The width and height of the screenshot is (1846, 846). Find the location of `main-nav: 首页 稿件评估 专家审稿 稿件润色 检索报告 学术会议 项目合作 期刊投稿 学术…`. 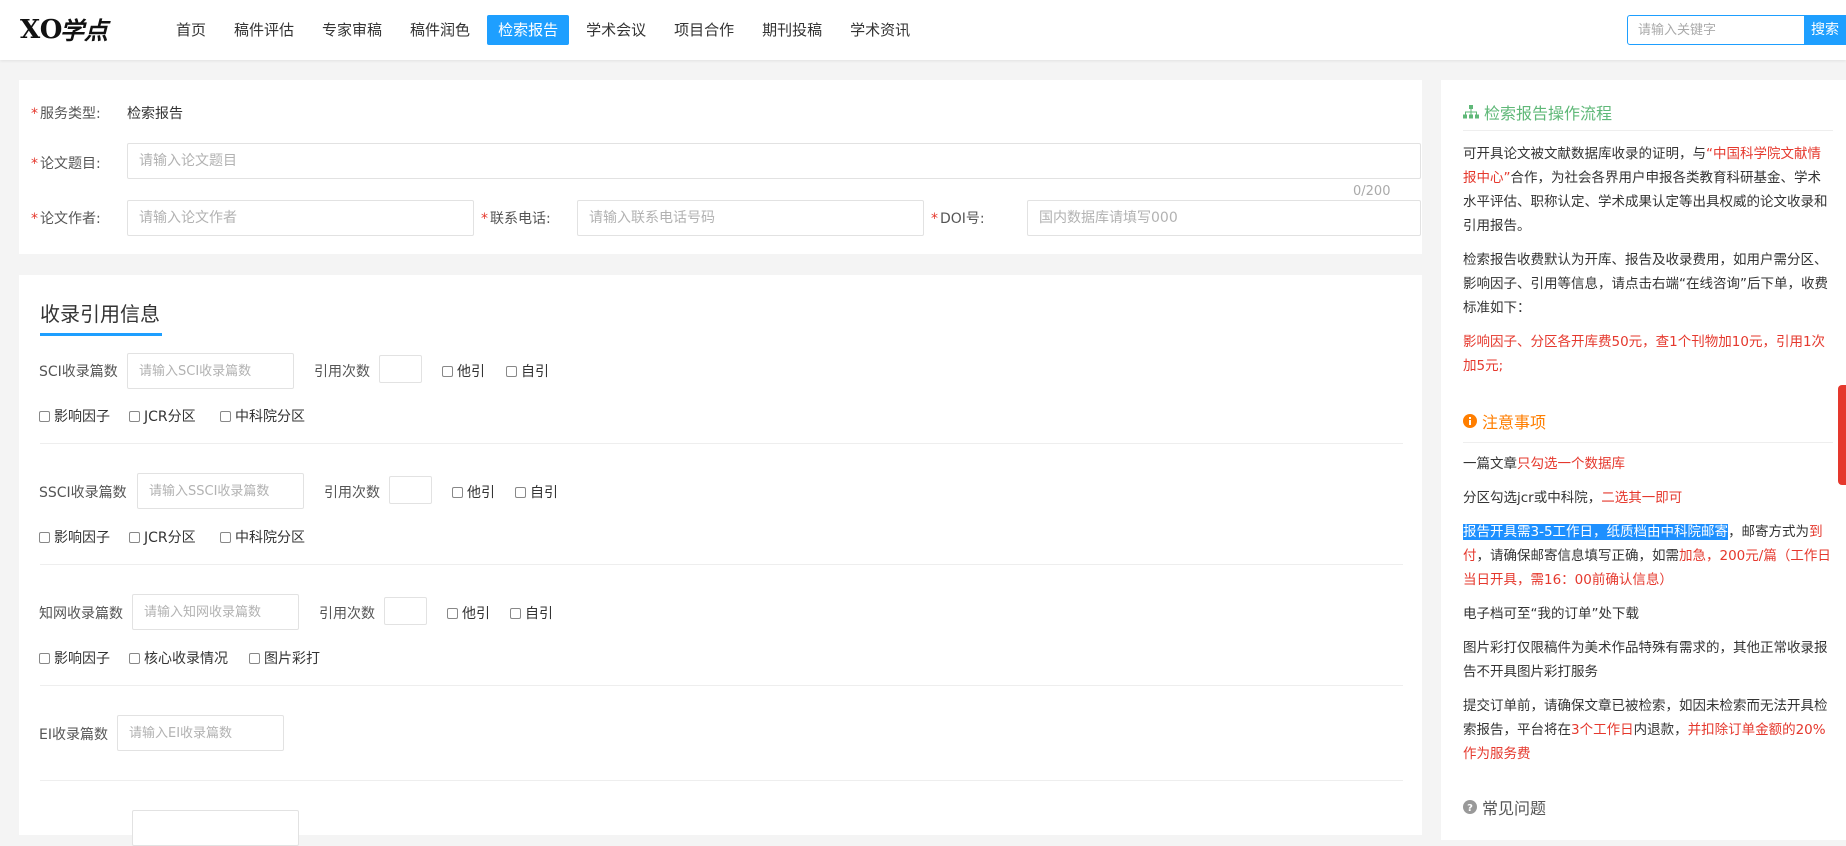

main-nav: 首页 稿件评估 专家审稿 稿件润色 检索报告 学术会议 项目合作 期刊投稿 学术… is located at coordinates (546, 30).